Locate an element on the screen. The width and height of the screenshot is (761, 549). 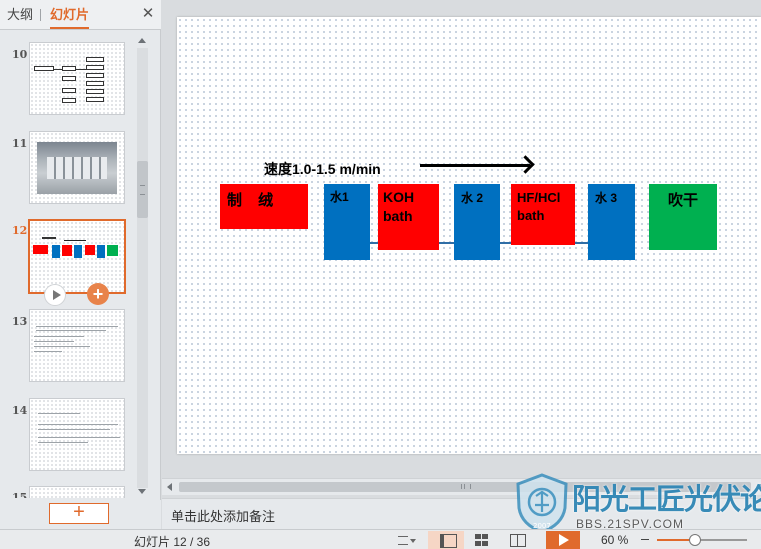
thumbnail-scrollbar is located at coordinates (142, 267).